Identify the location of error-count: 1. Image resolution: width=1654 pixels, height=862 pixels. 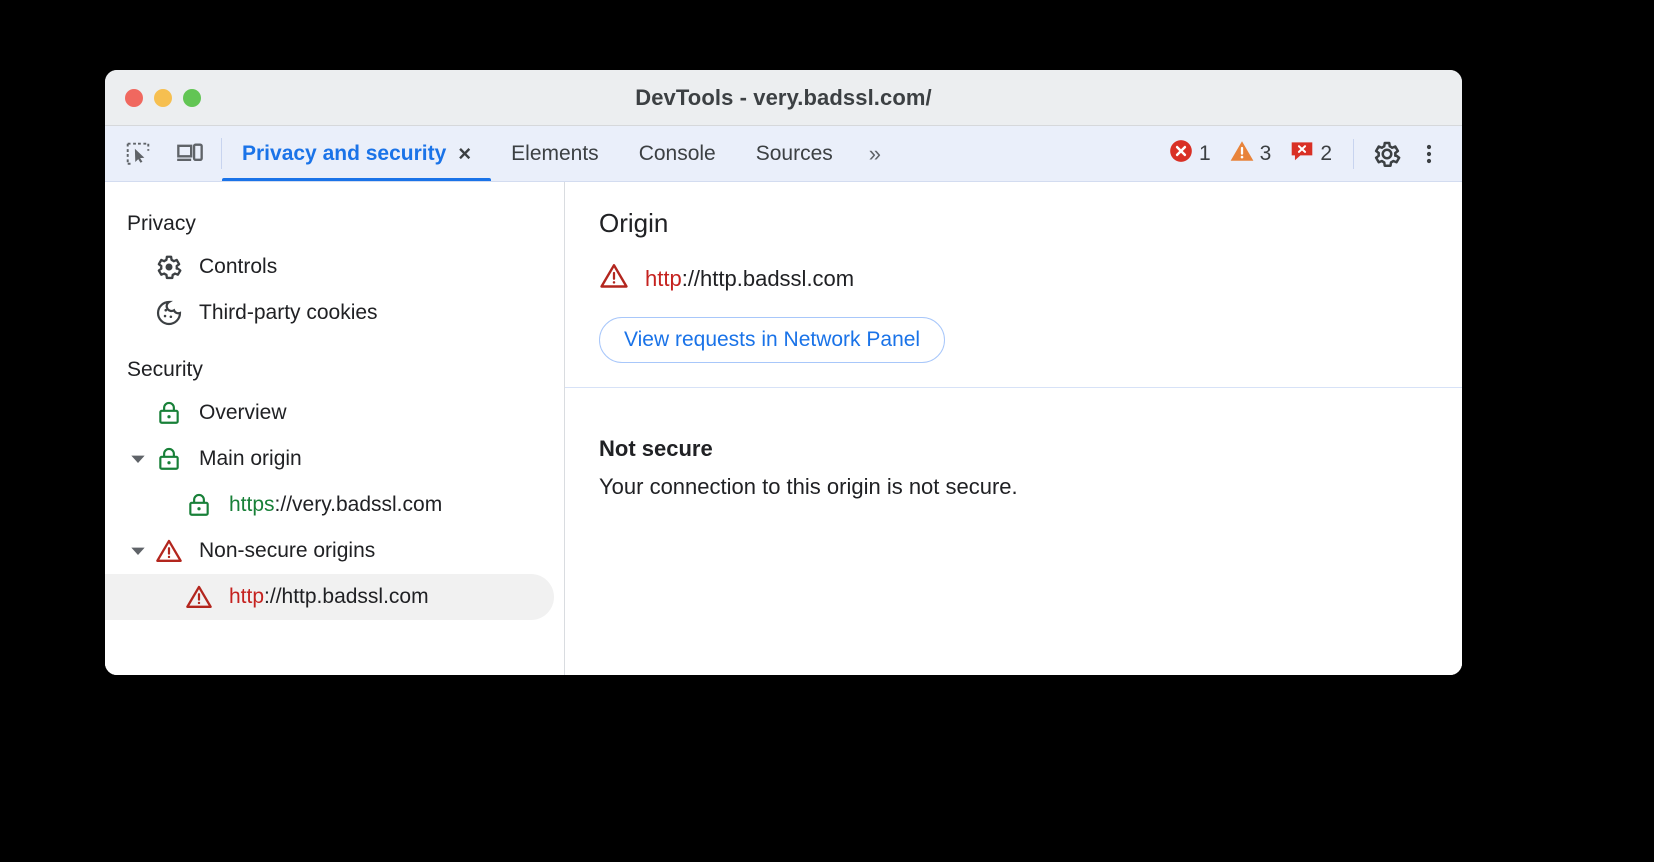
(1204, 153).